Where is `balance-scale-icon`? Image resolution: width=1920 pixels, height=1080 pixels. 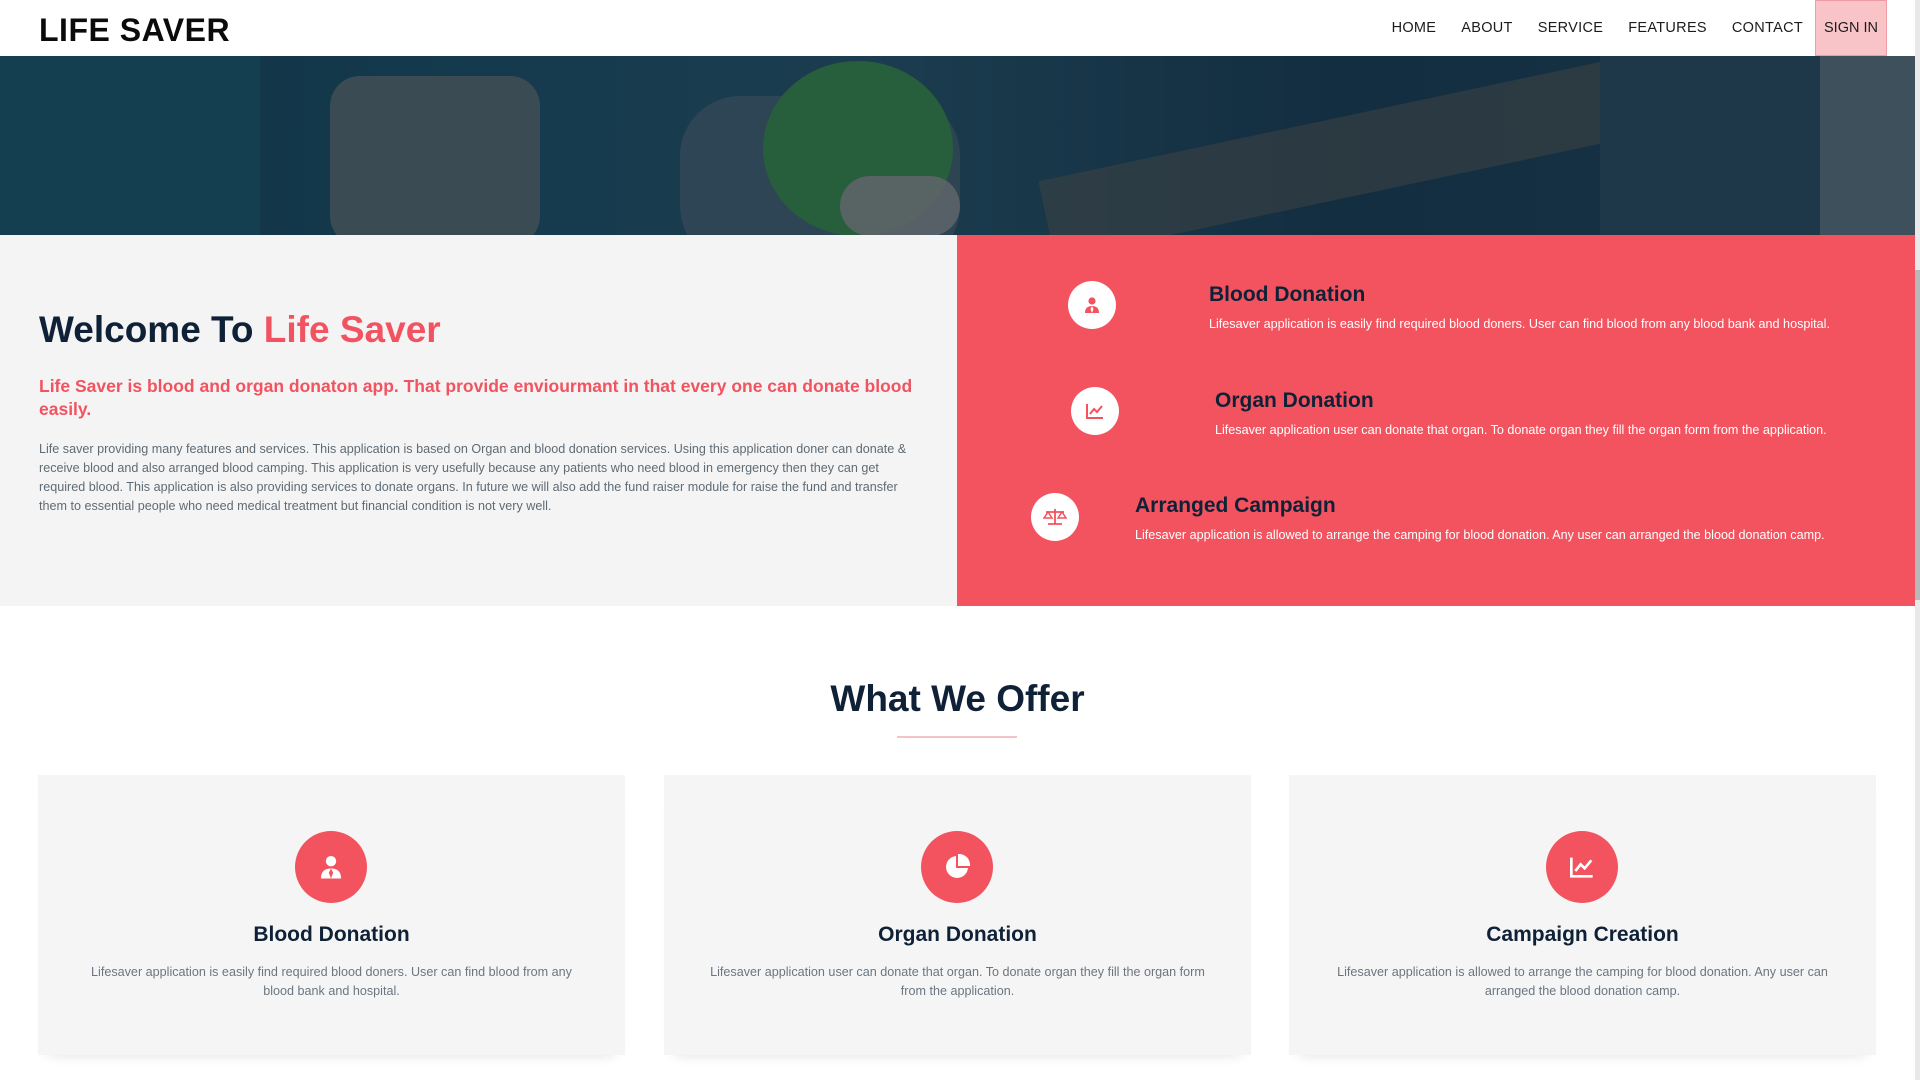
balance-scale-icon is located at coordinates (1055, 517).